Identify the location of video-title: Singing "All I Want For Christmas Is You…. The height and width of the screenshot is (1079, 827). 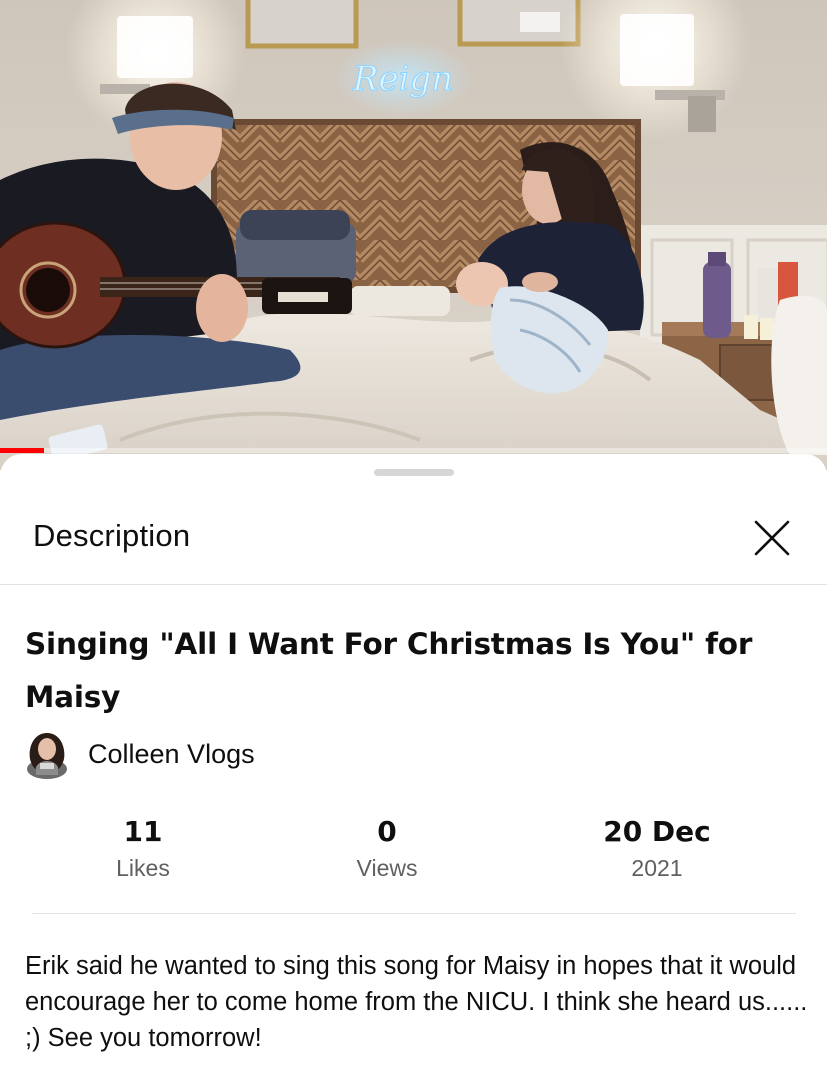
(389, 670).